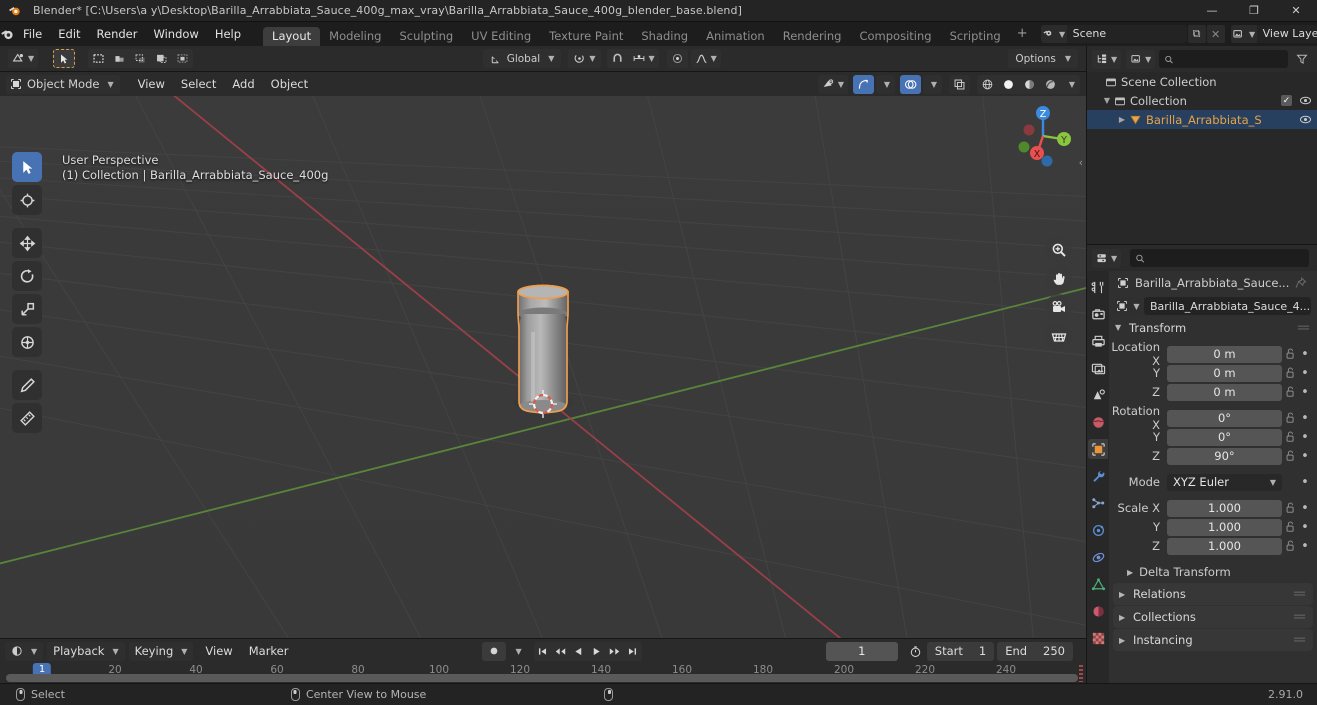 This screenshot has height=705, width=1317. I want to click on measure-tool-button, so click(27, 418).